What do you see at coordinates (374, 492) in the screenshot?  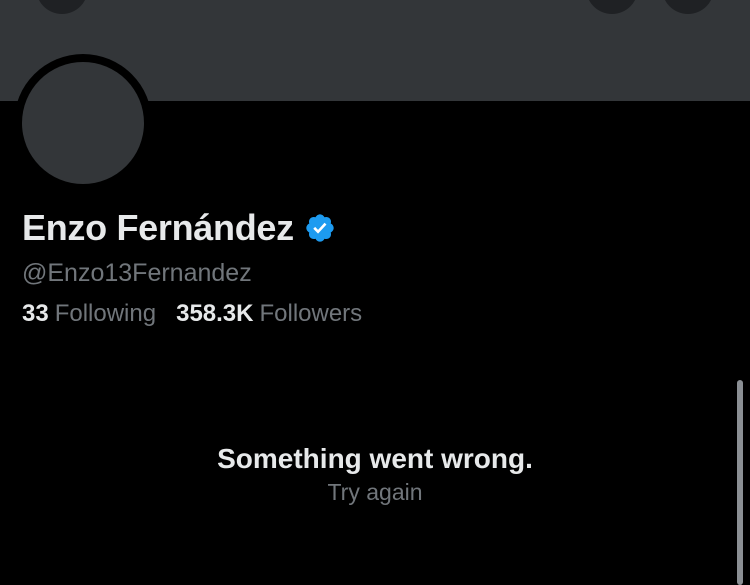 I see `try-again-button: Try again` at bounding box center [374, 492].